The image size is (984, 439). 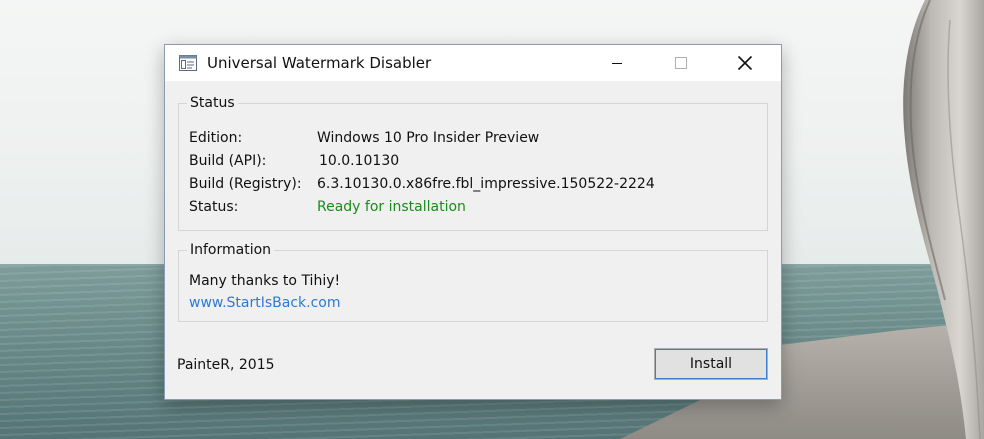 I want to click on credit-text: PainteR, 2015, so click(x=226, y=365).